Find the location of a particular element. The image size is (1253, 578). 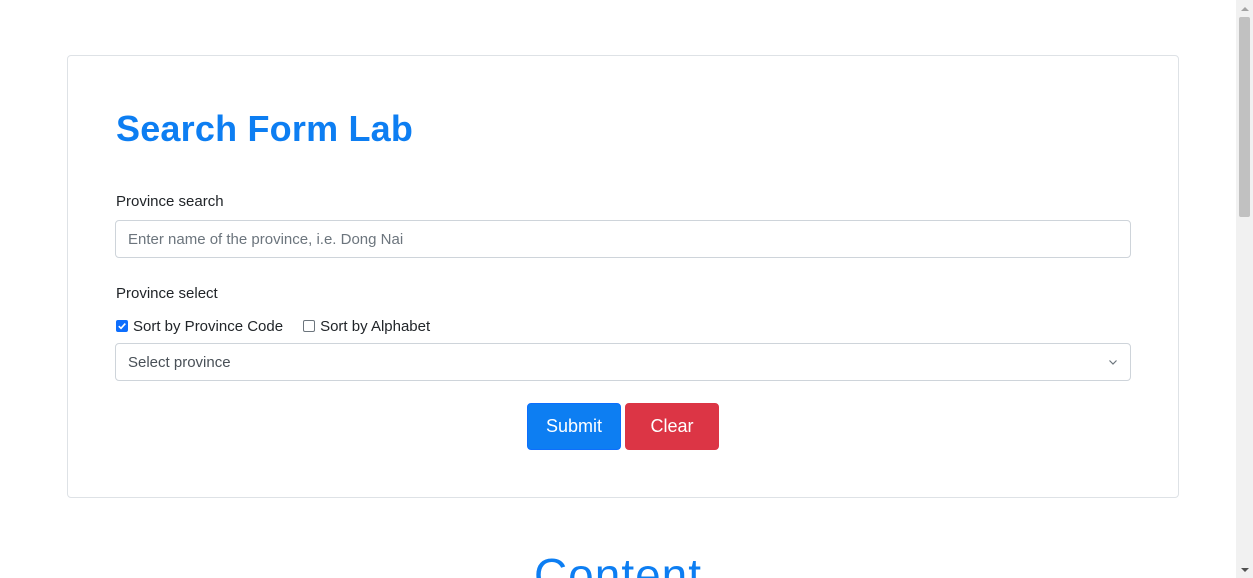

province-search-input is located at coordinates (623, 239).